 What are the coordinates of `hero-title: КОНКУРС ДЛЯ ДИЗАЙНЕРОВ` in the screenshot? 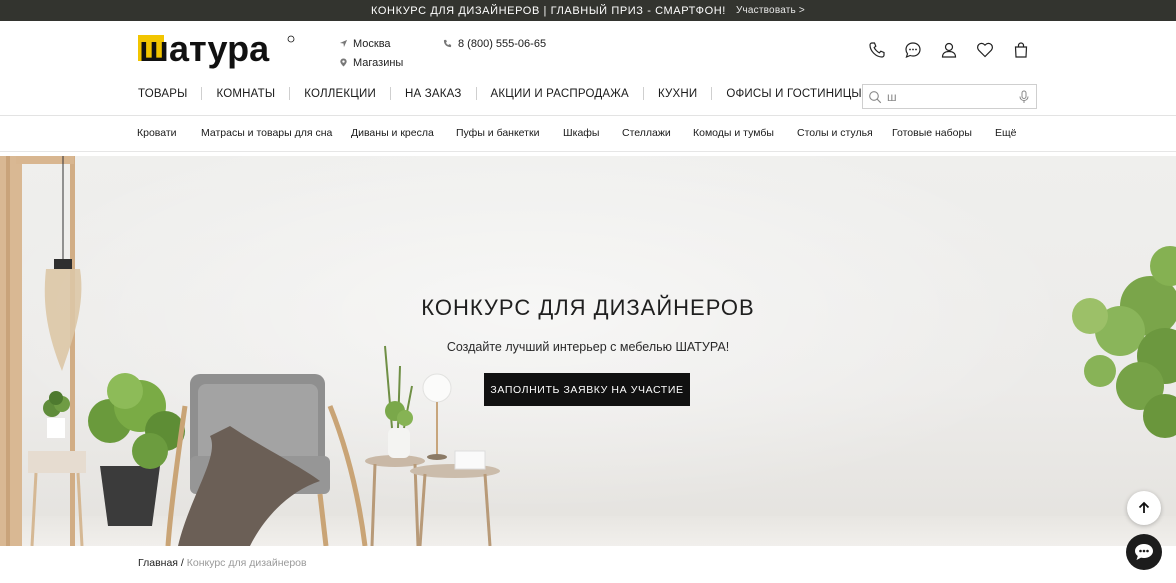 It's located at (588, 307).